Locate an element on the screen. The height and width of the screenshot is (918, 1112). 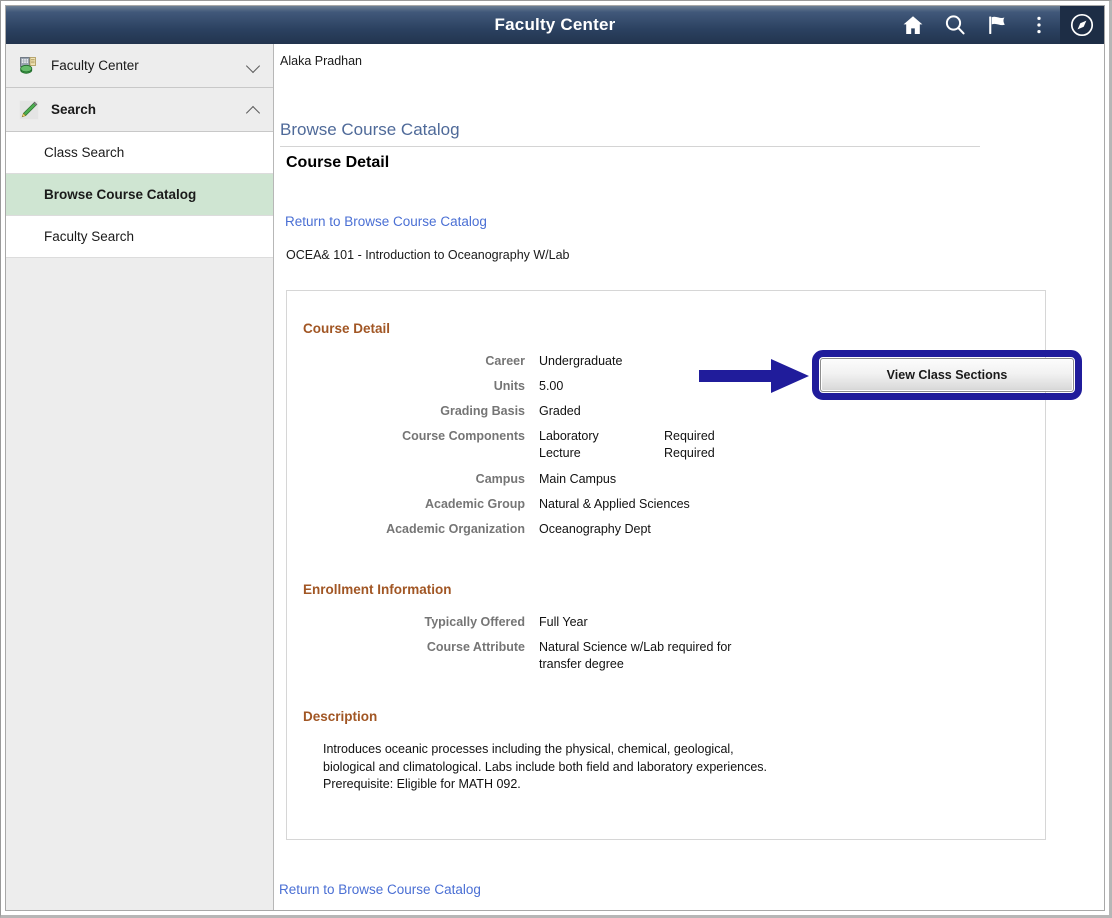
flag-icon is located at coordinates (997, 25).